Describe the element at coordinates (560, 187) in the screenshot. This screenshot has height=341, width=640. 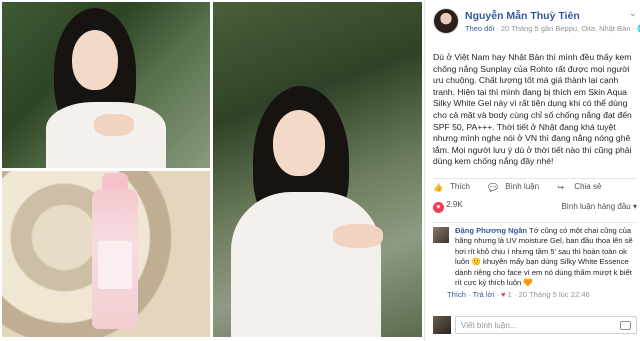
I see `share-icon: ↪` at that location.